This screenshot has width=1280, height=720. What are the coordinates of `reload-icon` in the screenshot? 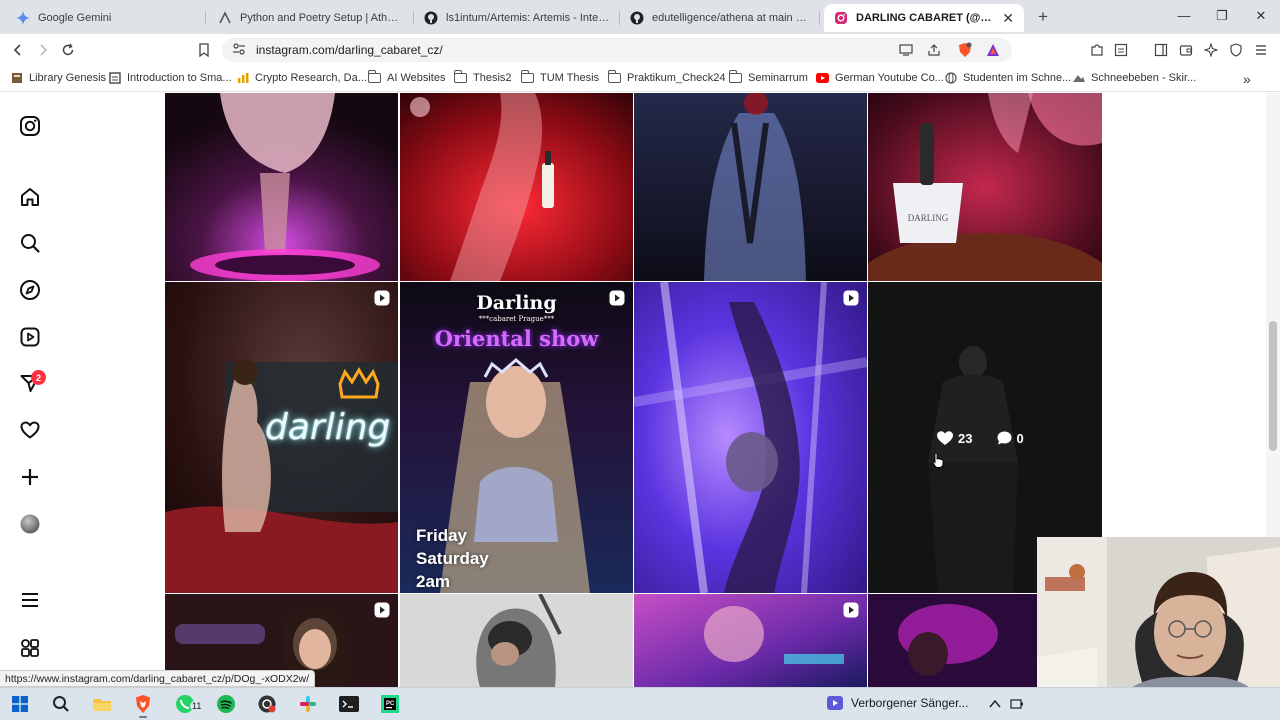 It's located at (68, 50).